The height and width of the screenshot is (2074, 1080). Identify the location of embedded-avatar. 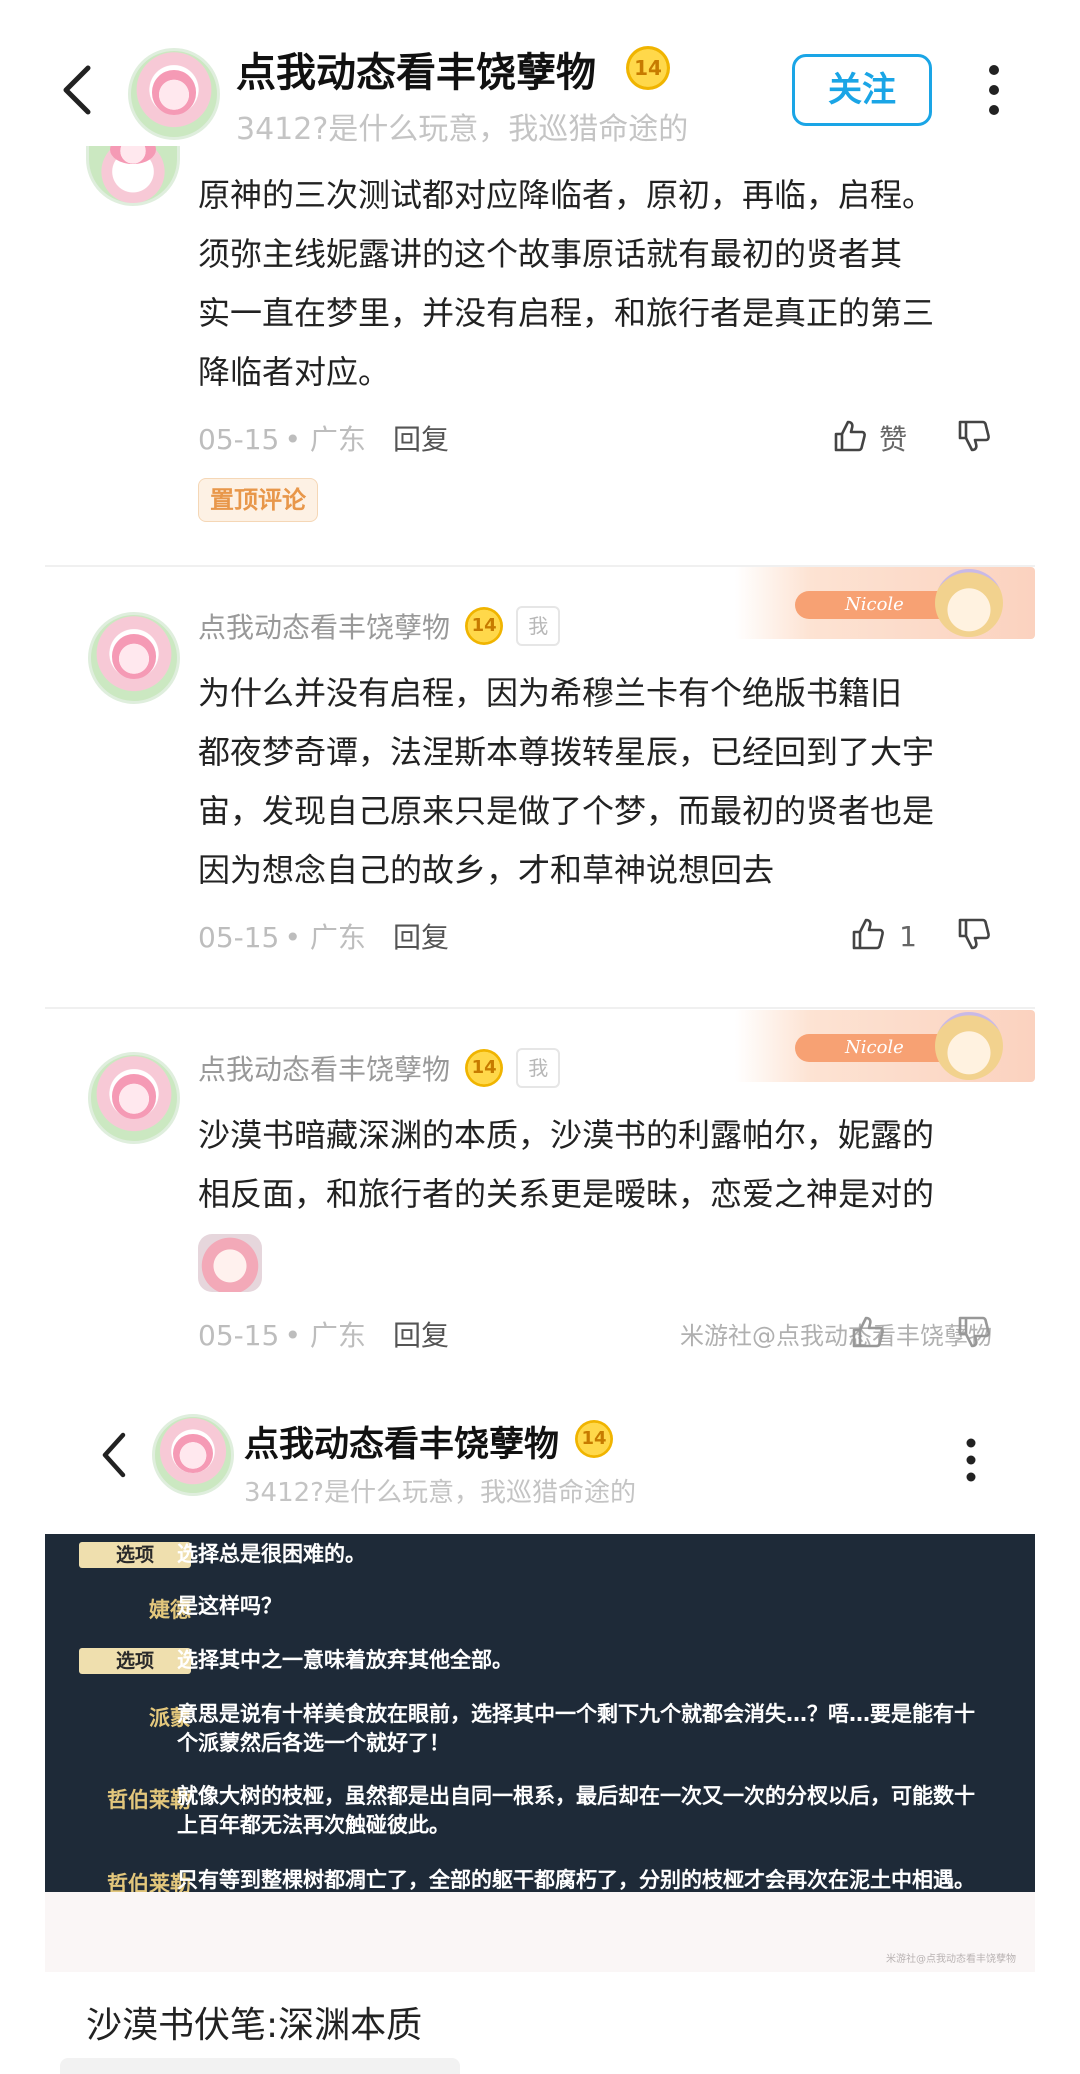
(193, 1455).